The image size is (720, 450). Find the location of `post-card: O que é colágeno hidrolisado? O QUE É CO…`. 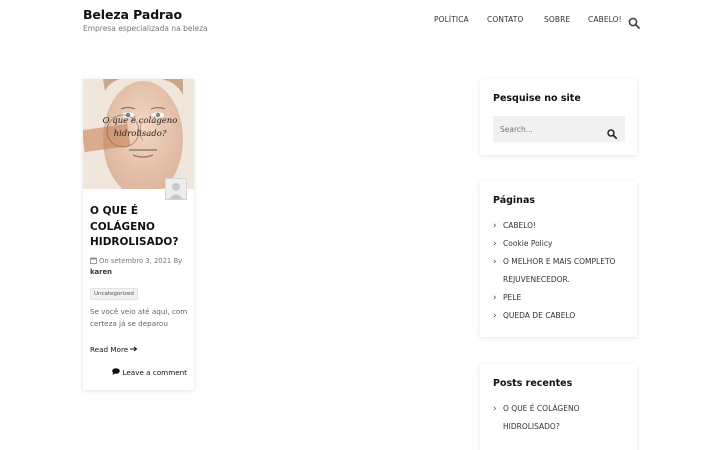

post-card: O que é colágeno hidrolisado? O QUE É CO… is located at coordinates (138, 234).